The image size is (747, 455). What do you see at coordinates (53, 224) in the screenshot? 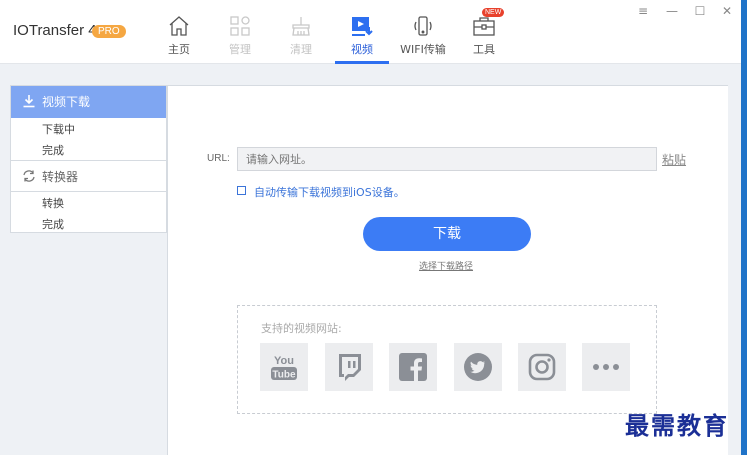
I see `sidebar-item-convert-completed: 完成` at bounding box center [53, 224].